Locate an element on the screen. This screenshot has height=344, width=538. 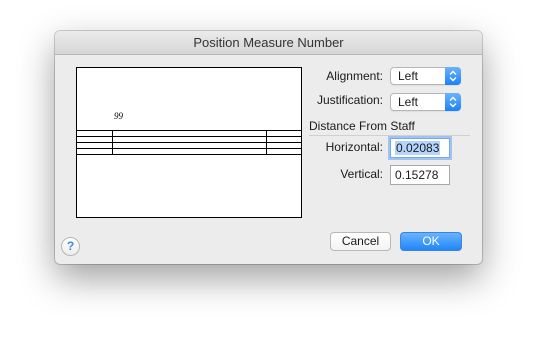
section-divider is located at coordinates (389, 135).